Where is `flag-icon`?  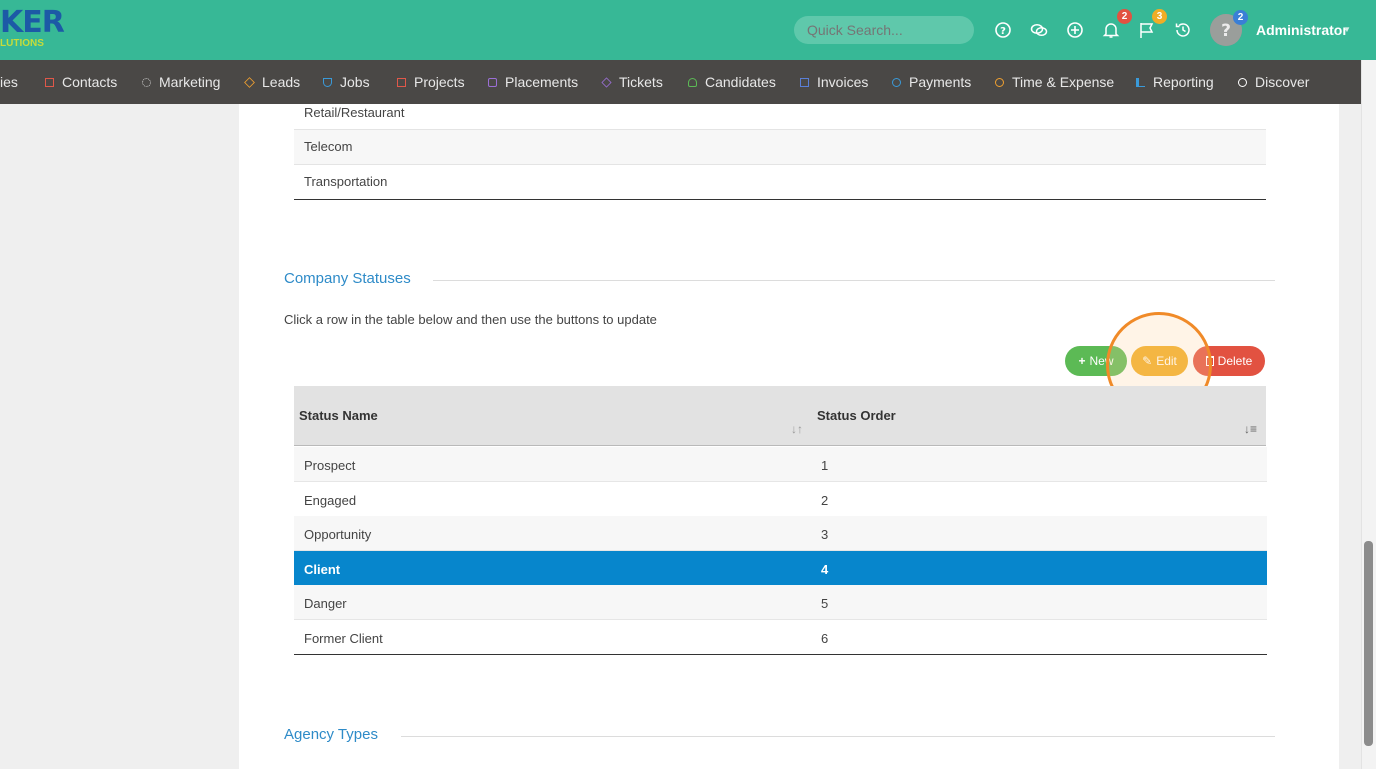 flag-icon is located at coordinates (1147, 30).